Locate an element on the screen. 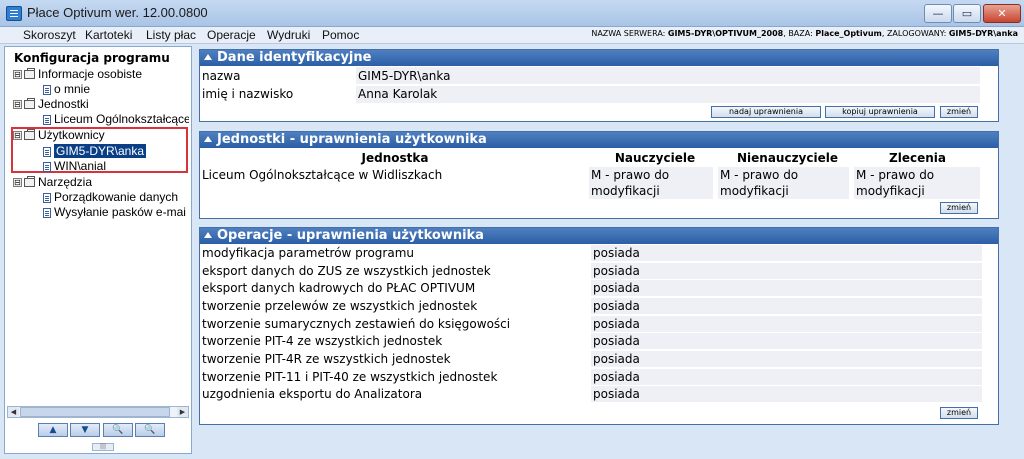  tree-item-liceum: Liceum Ogólnokształcące is located at coordinates (116, 119).